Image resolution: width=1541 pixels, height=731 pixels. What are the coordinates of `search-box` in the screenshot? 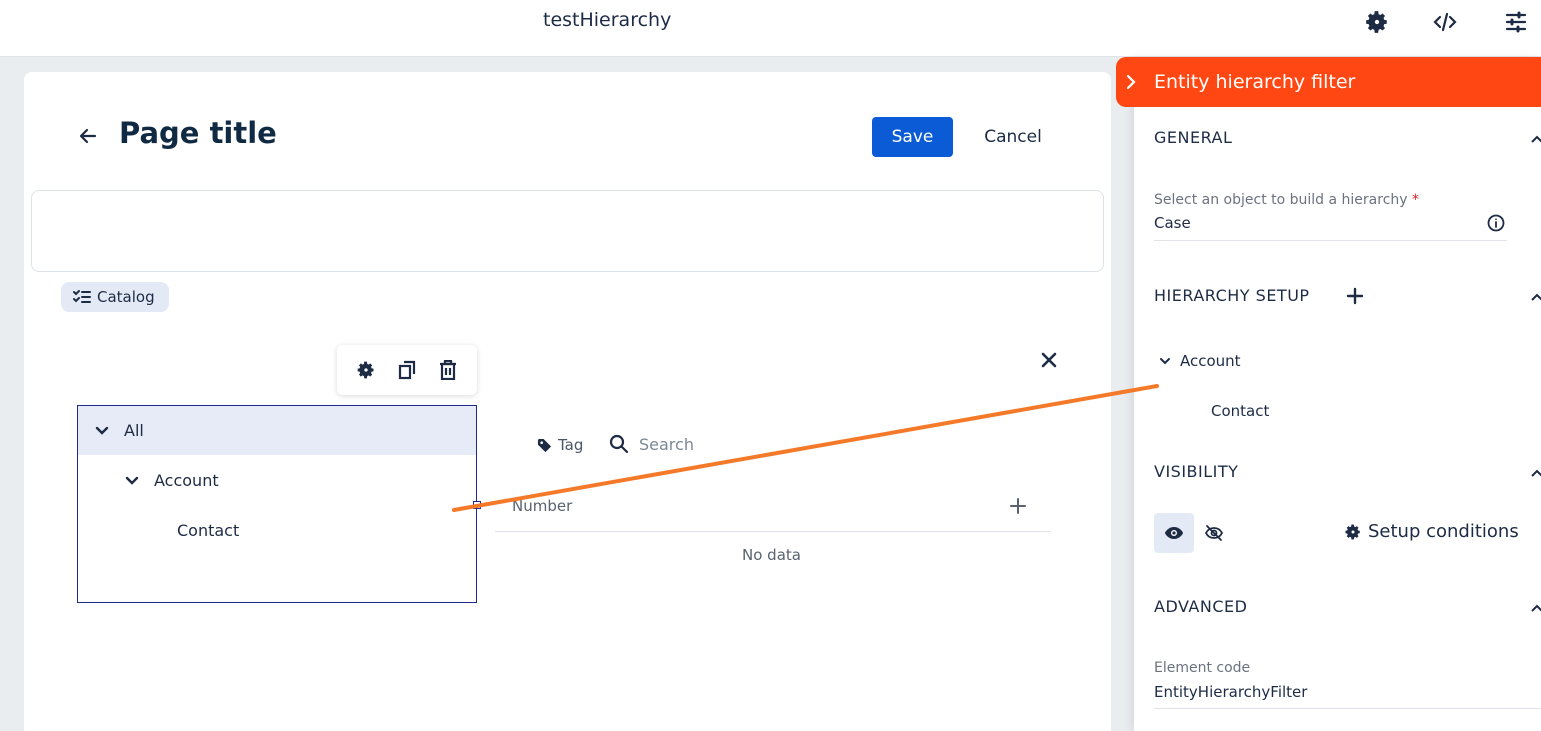 It's located at (724, 444).